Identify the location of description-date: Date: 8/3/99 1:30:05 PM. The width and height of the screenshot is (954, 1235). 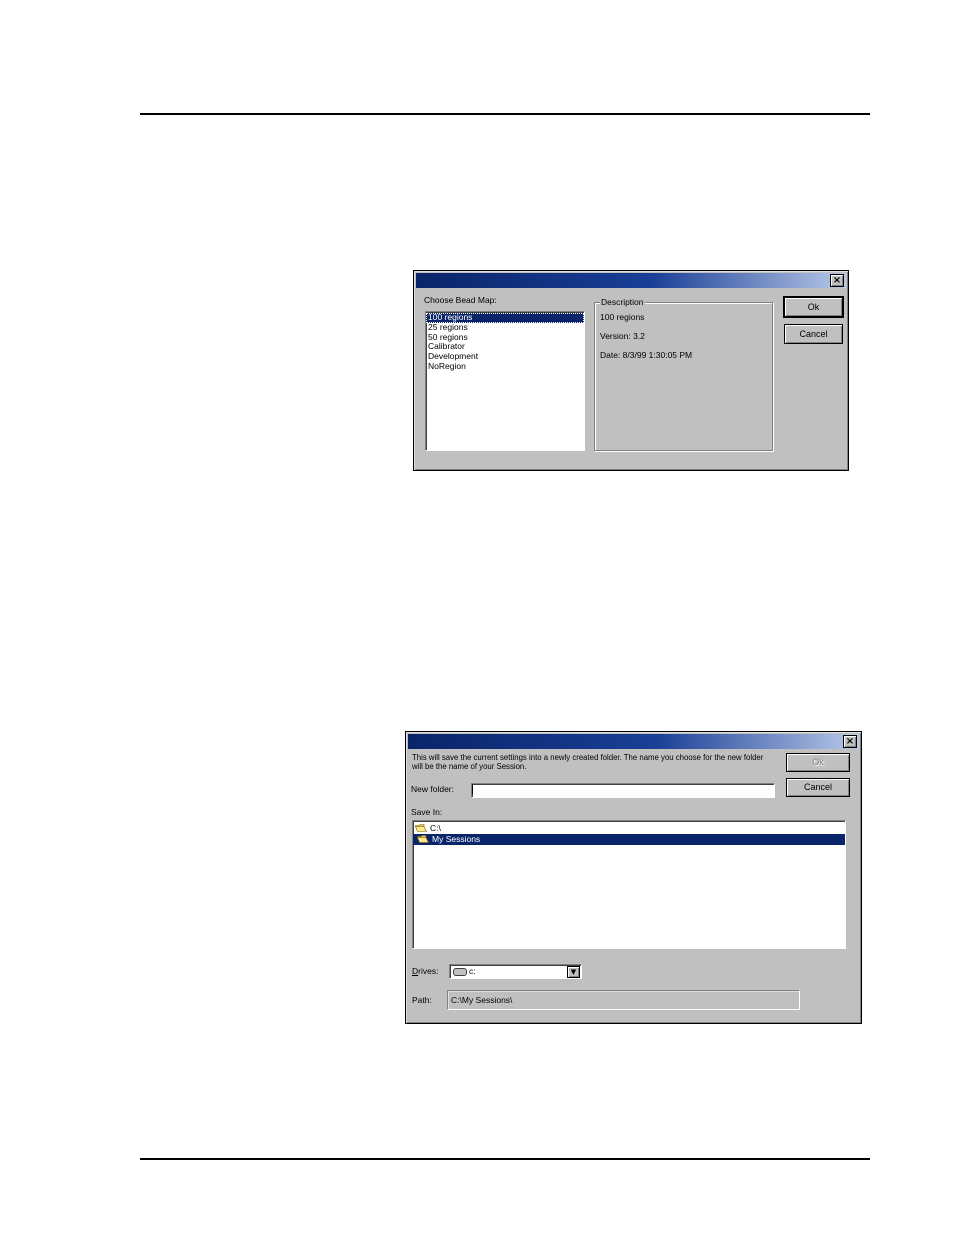
(646, 355).